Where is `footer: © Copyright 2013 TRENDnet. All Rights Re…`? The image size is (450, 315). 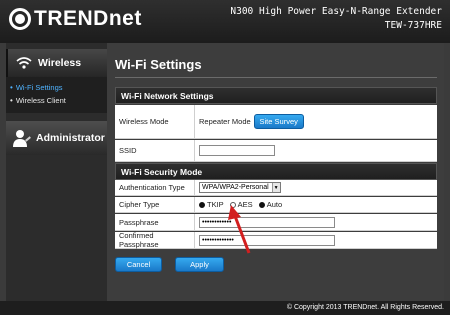 footer: © Copyright 2013 TRENDnet. All Rights Re… is located at coordinates (225, 308).